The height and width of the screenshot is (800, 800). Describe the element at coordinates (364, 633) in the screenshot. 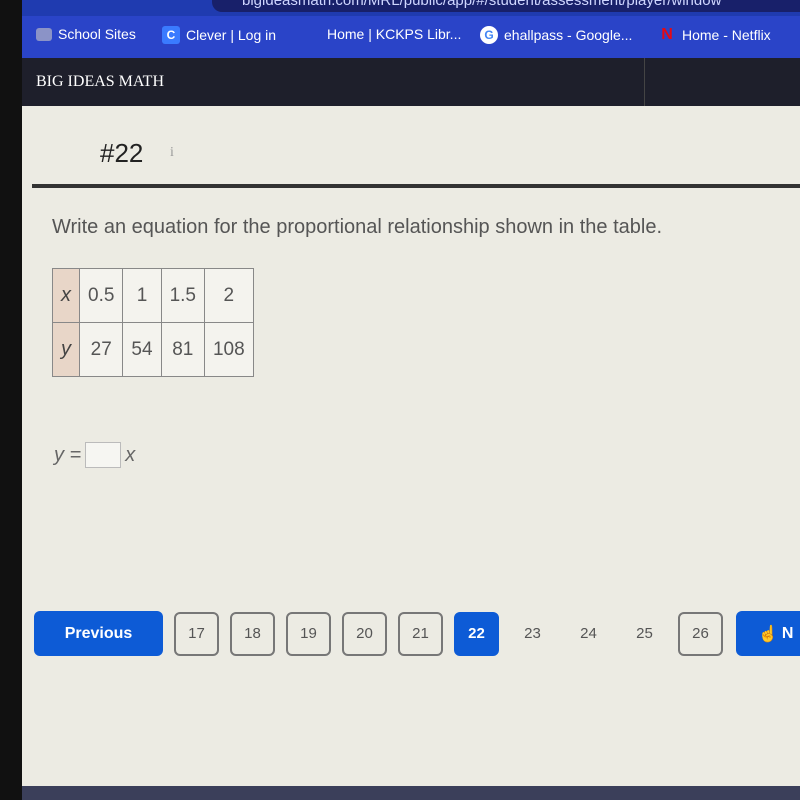

I see `page-20: 20` at that location.